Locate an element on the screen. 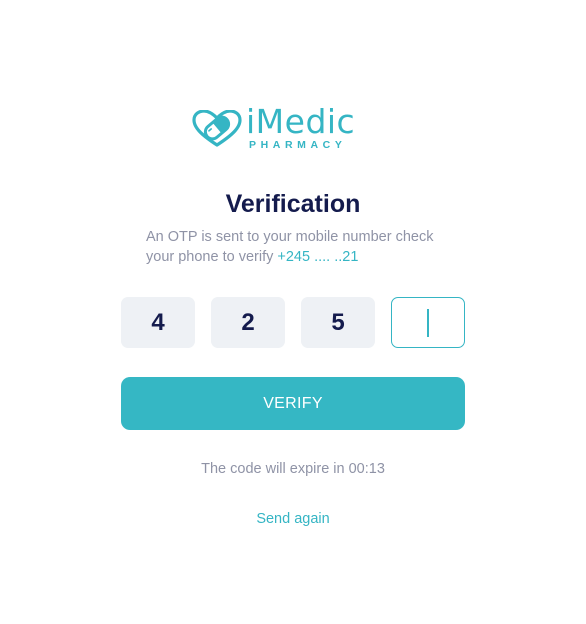  text-cursor is located at coordinates (428, 322).